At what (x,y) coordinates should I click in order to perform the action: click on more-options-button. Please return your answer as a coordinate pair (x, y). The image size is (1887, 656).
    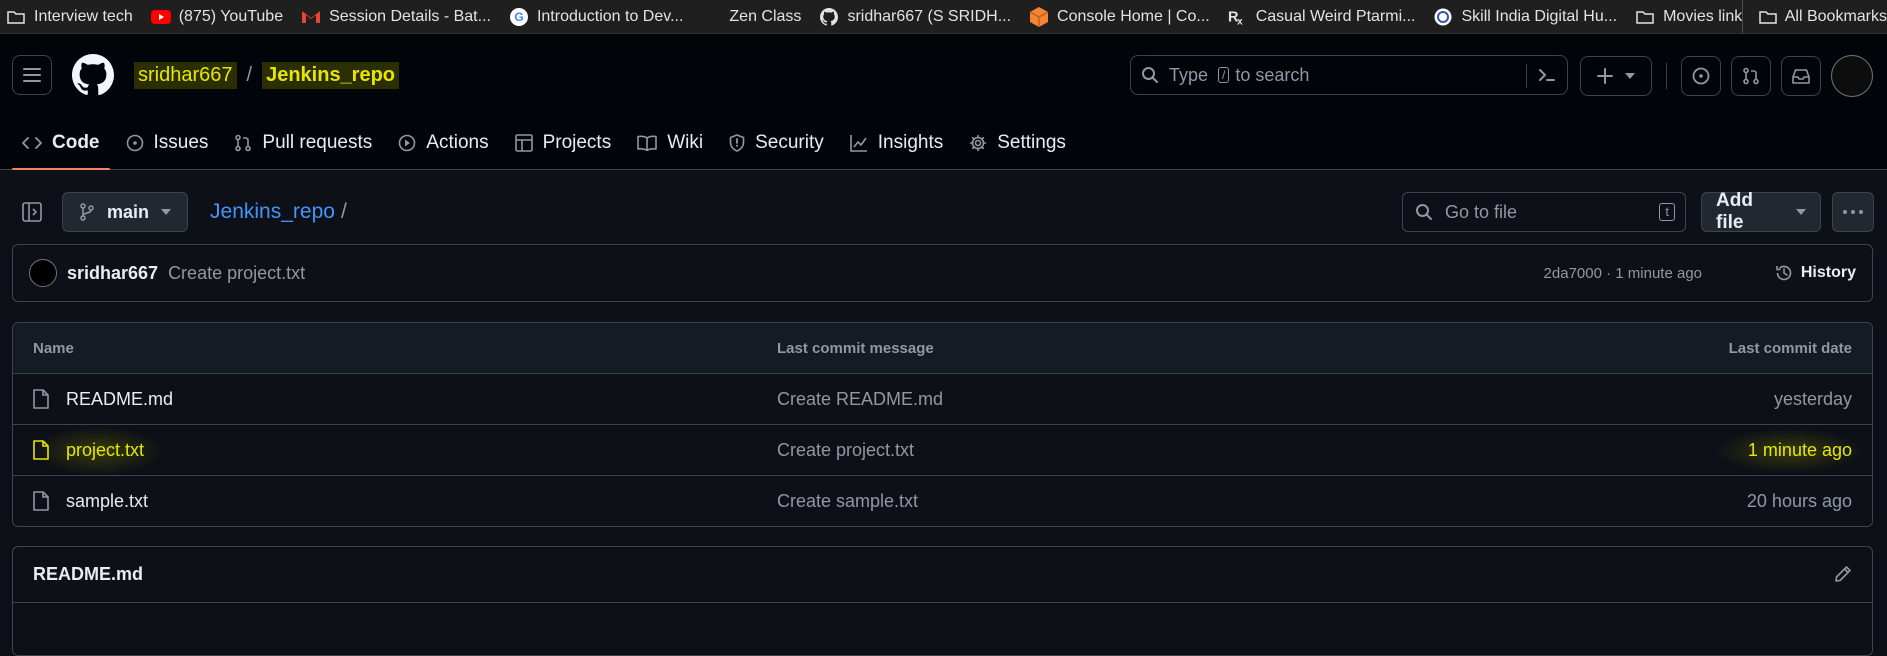
    Looking at the image, I should click on (1853, 212).